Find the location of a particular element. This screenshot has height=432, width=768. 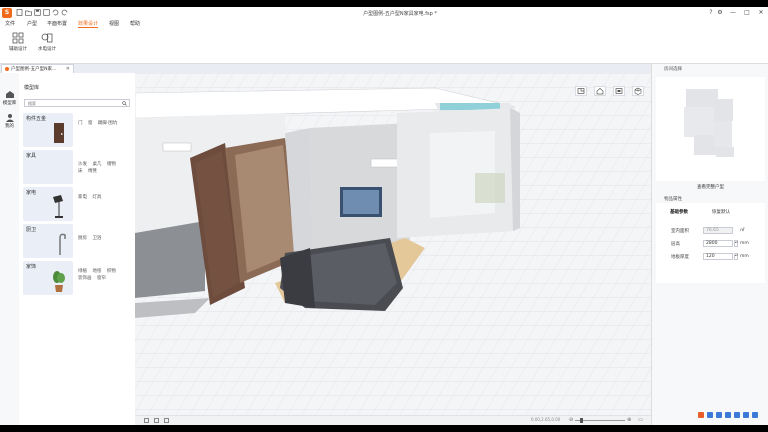

floor-height-field: 2800 is located at coordinates (718, 243).